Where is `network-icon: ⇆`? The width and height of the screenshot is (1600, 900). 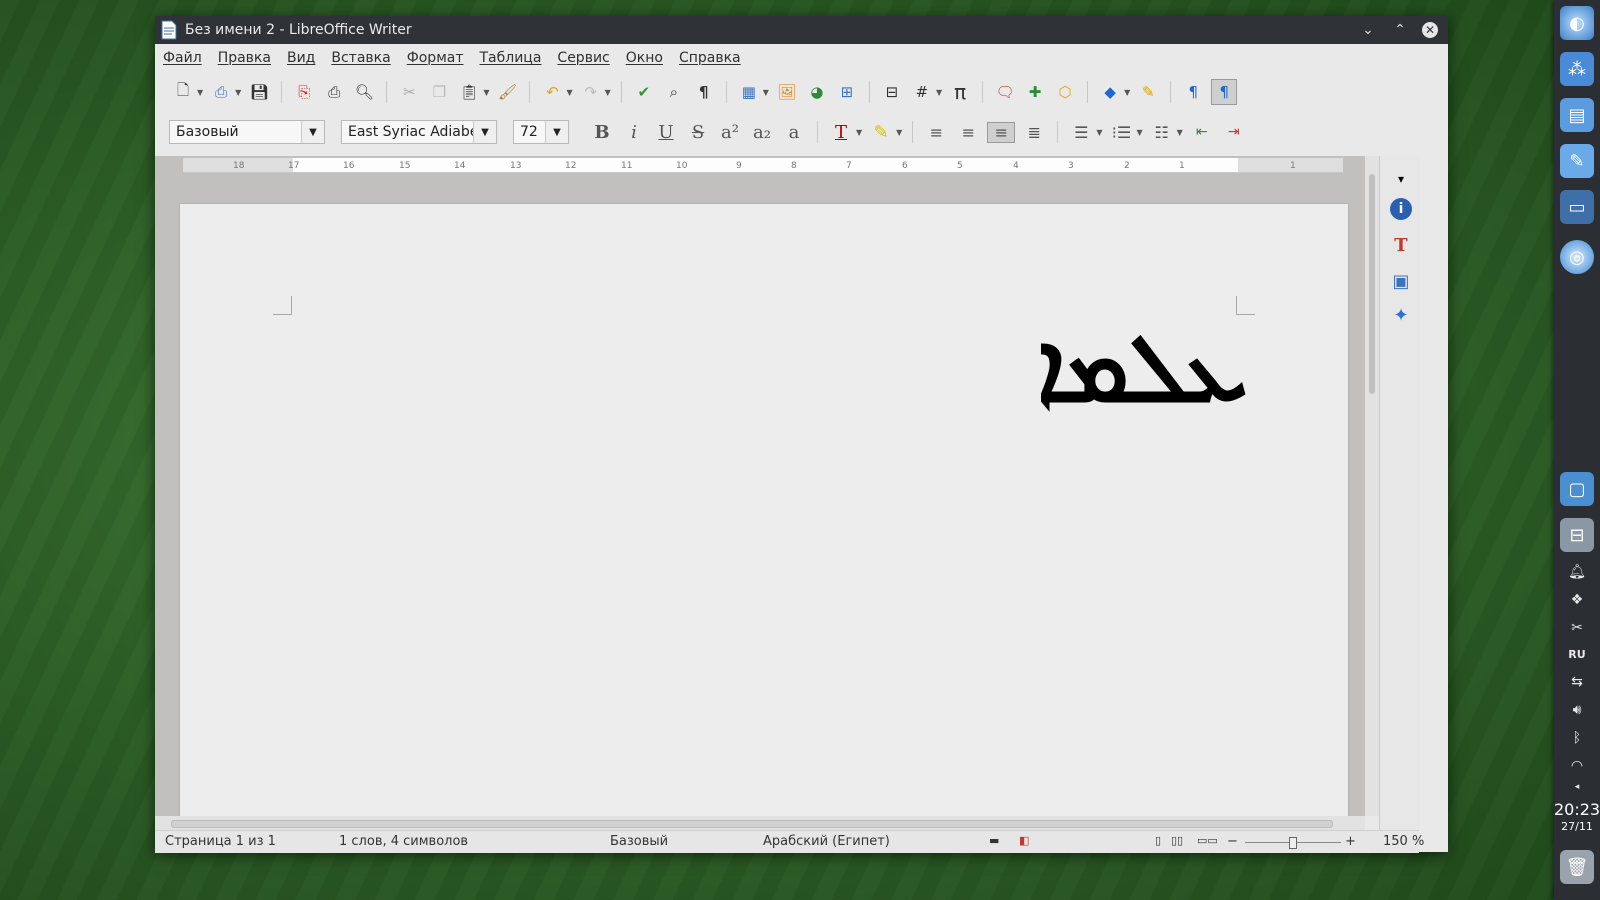
network-icon: ⇆ is located at coordinates (1577, 682).